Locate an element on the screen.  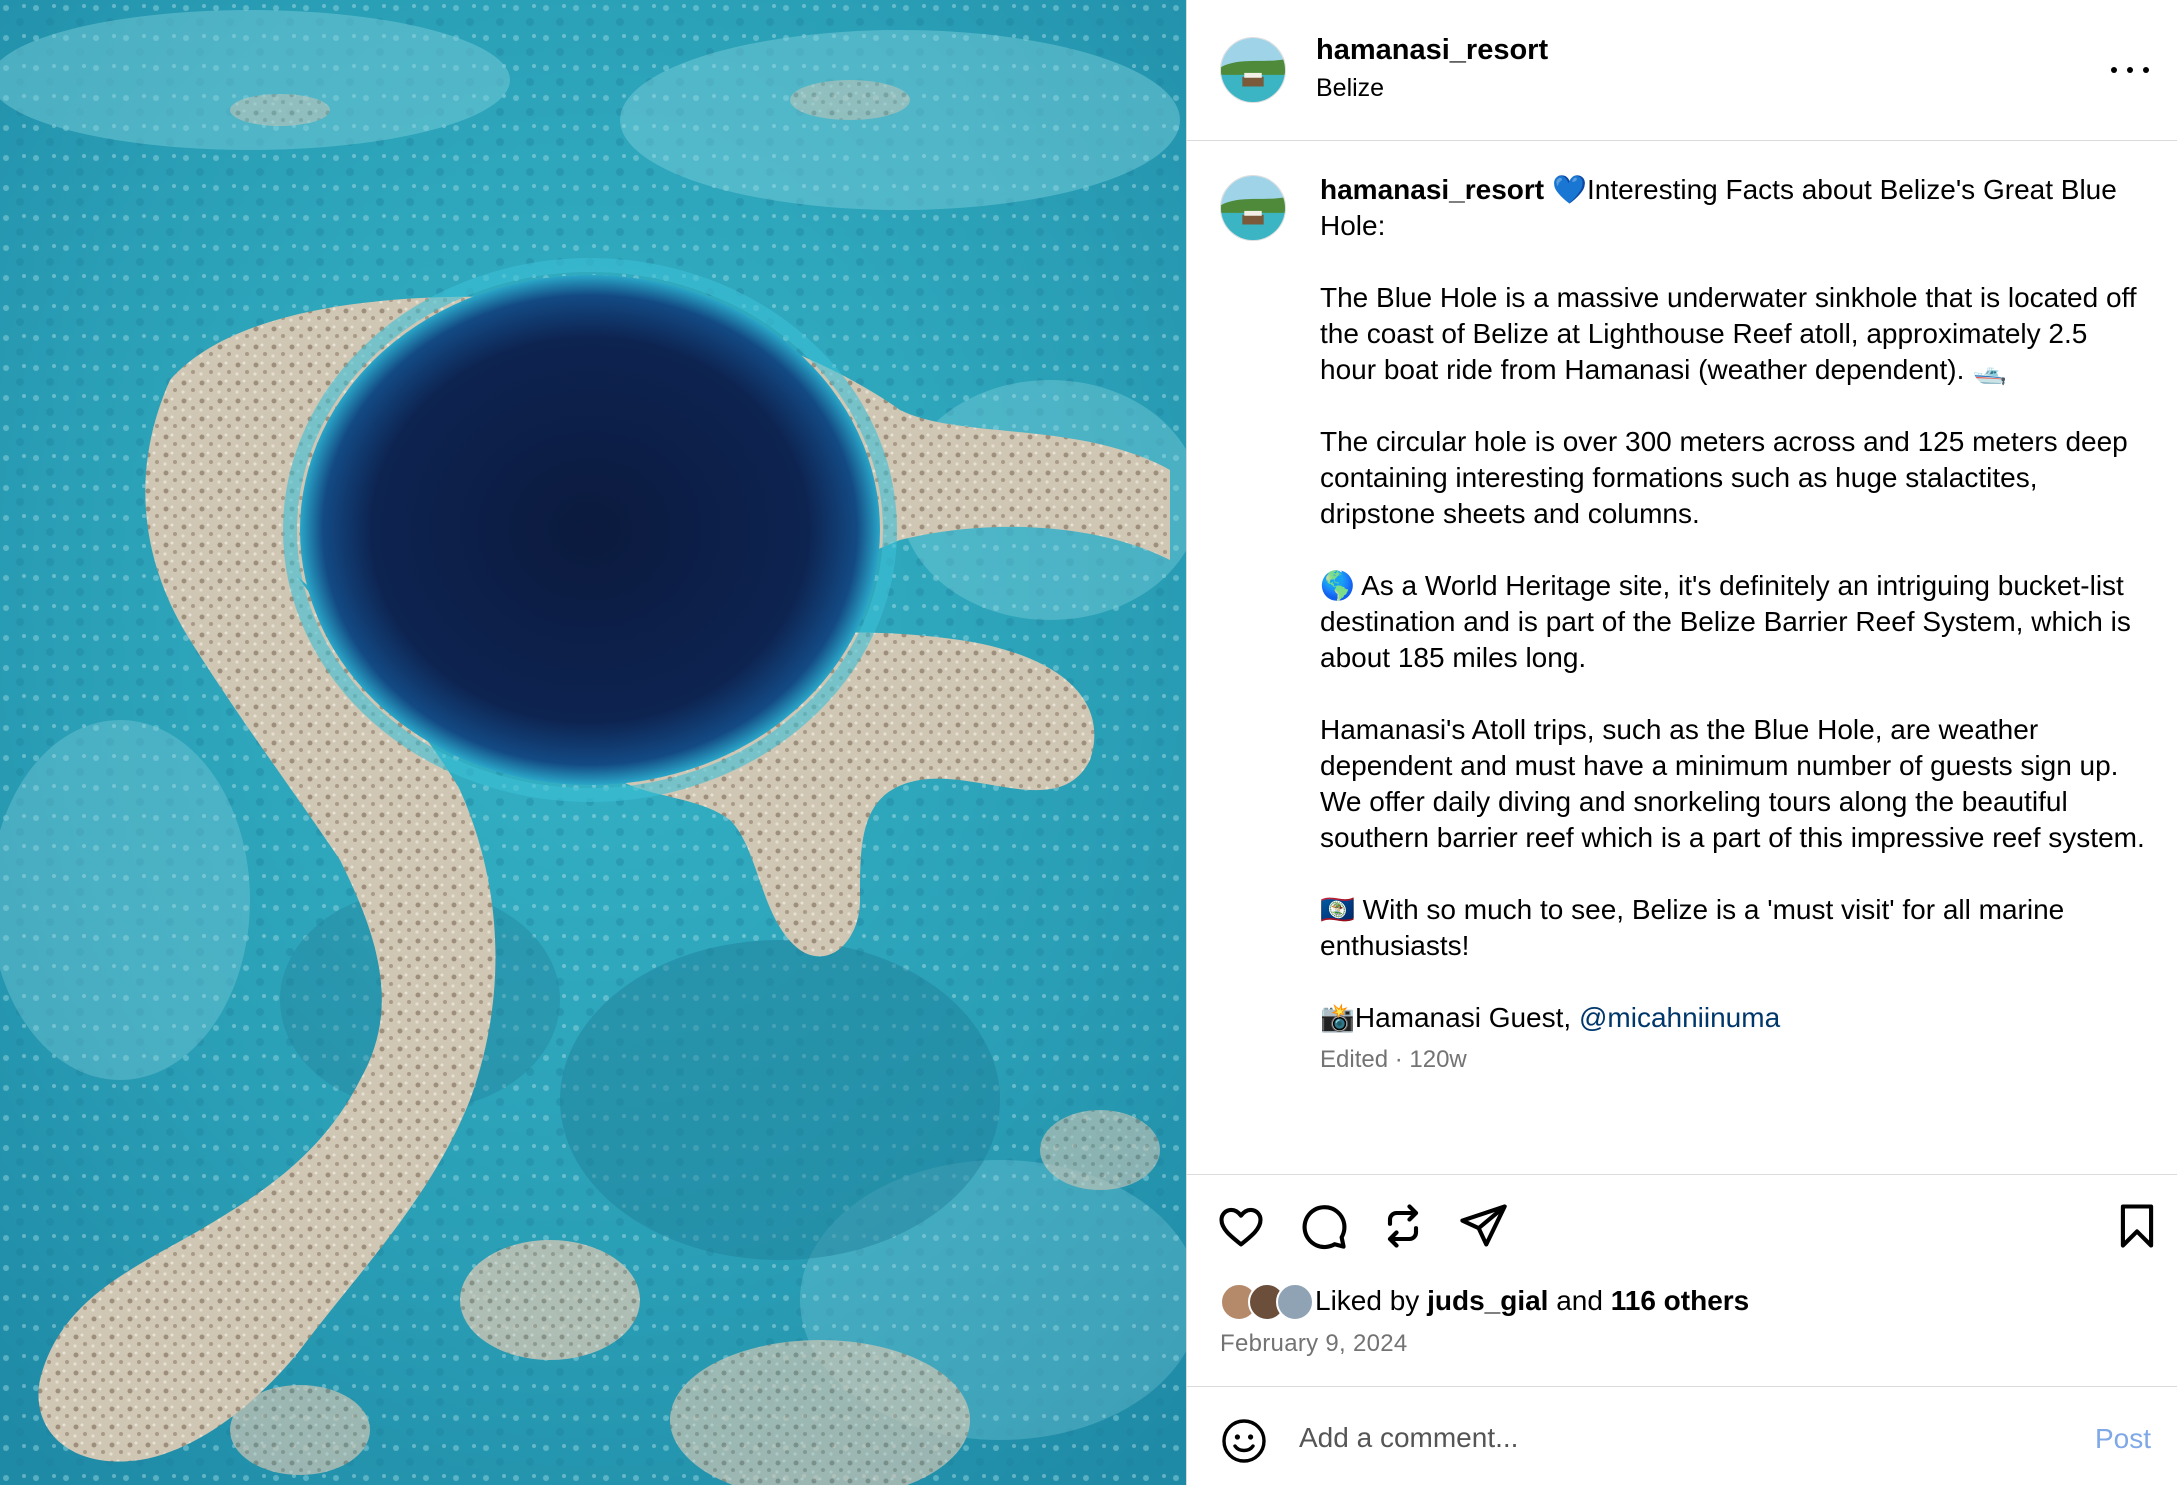
likes-others-link: 116 others is located at coordinates (1680, 1300).